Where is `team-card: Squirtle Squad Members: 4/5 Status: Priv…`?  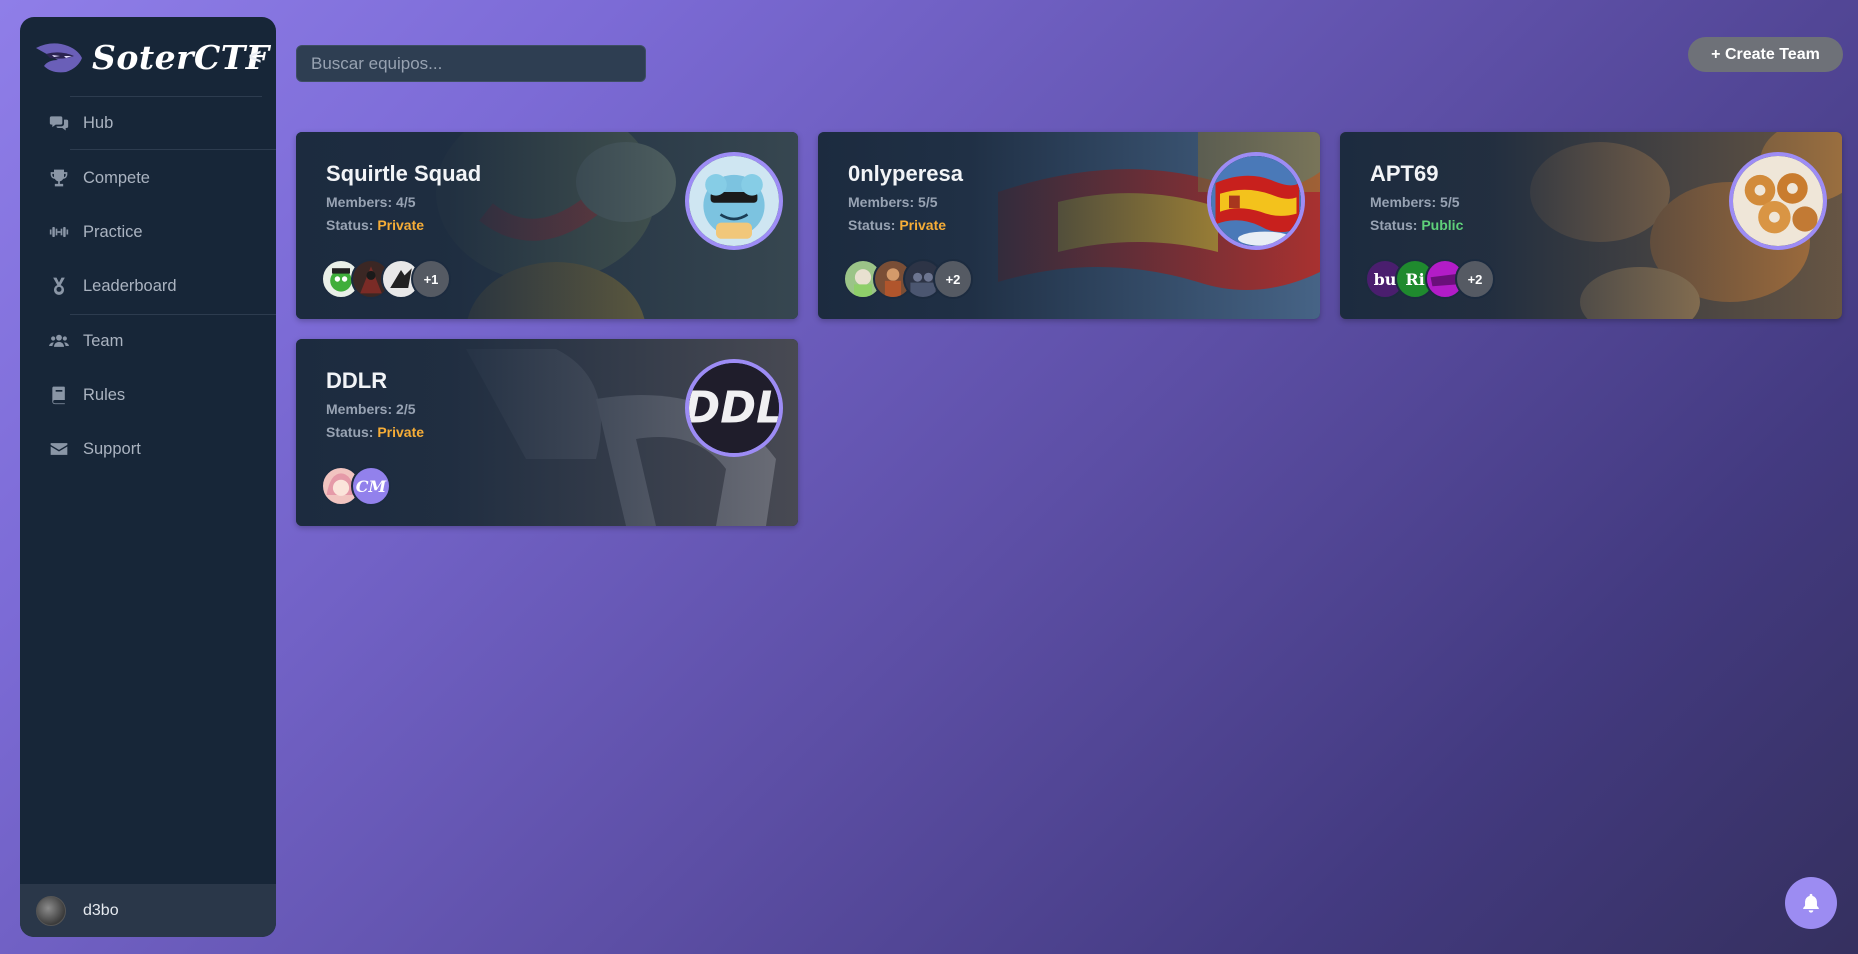
team-card: Squirtle Squad Members: 4/5 Status: Priv… is located at coordinates (547, 225).